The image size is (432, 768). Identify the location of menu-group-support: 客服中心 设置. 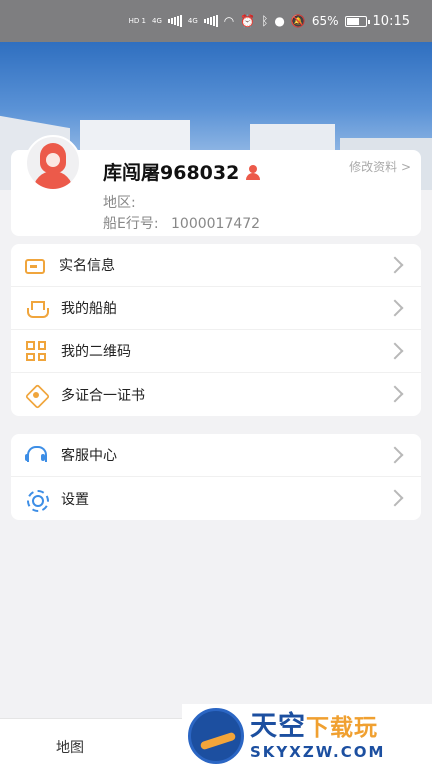
(216, 477).